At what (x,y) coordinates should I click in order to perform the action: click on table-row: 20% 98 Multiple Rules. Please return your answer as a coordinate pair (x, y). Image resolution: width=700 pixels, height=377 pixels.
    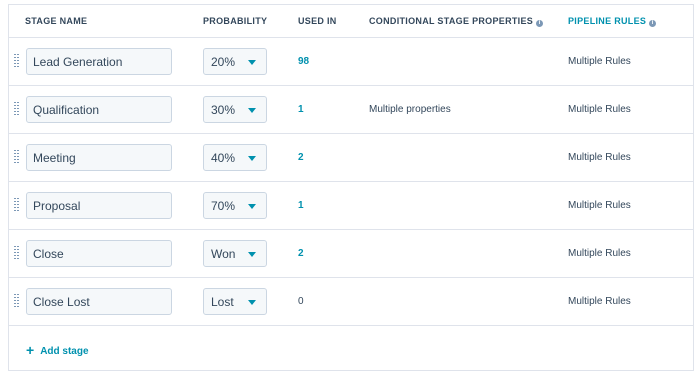
    Looking at the image, I should click on (351, 62).